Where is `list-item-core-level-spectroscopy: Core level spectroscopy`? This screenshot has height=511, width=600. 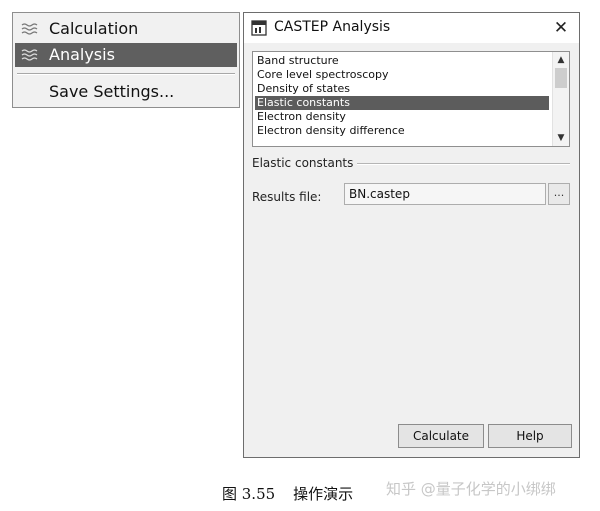 list-item-core-level-spectroscopy: Core level spectroscopy is located at coordinates (402, 75).